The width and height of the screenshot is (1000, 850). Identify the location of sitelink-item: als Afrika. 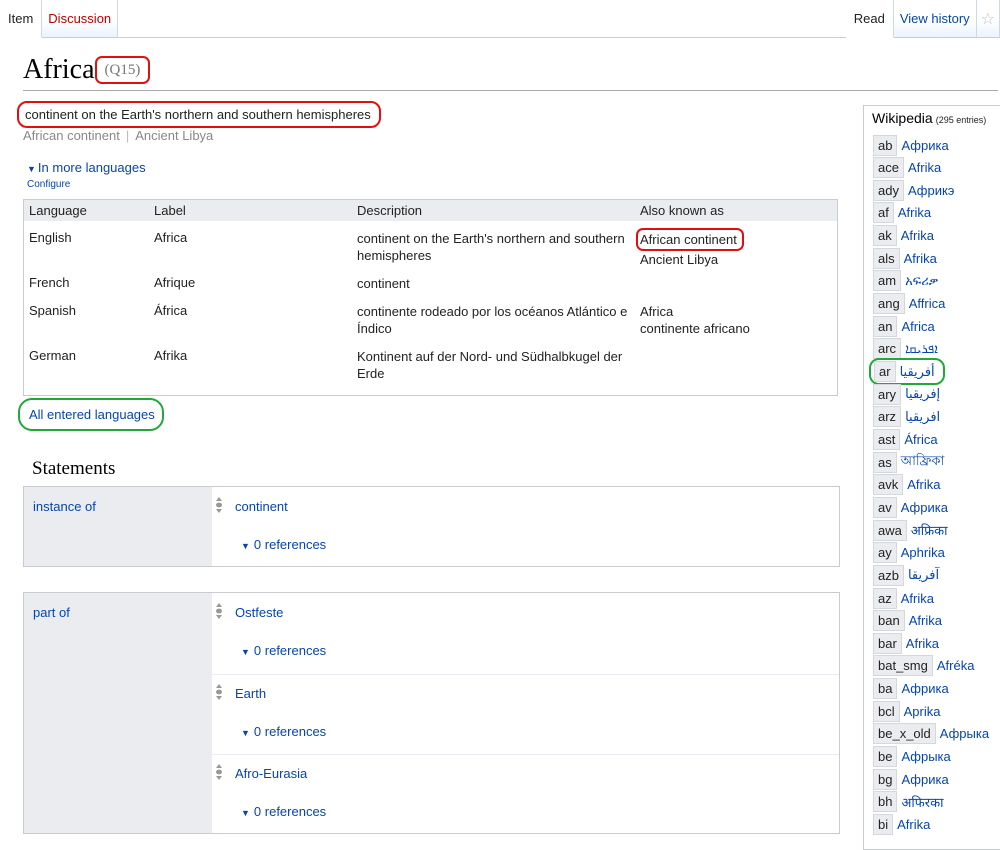
(905, 258).